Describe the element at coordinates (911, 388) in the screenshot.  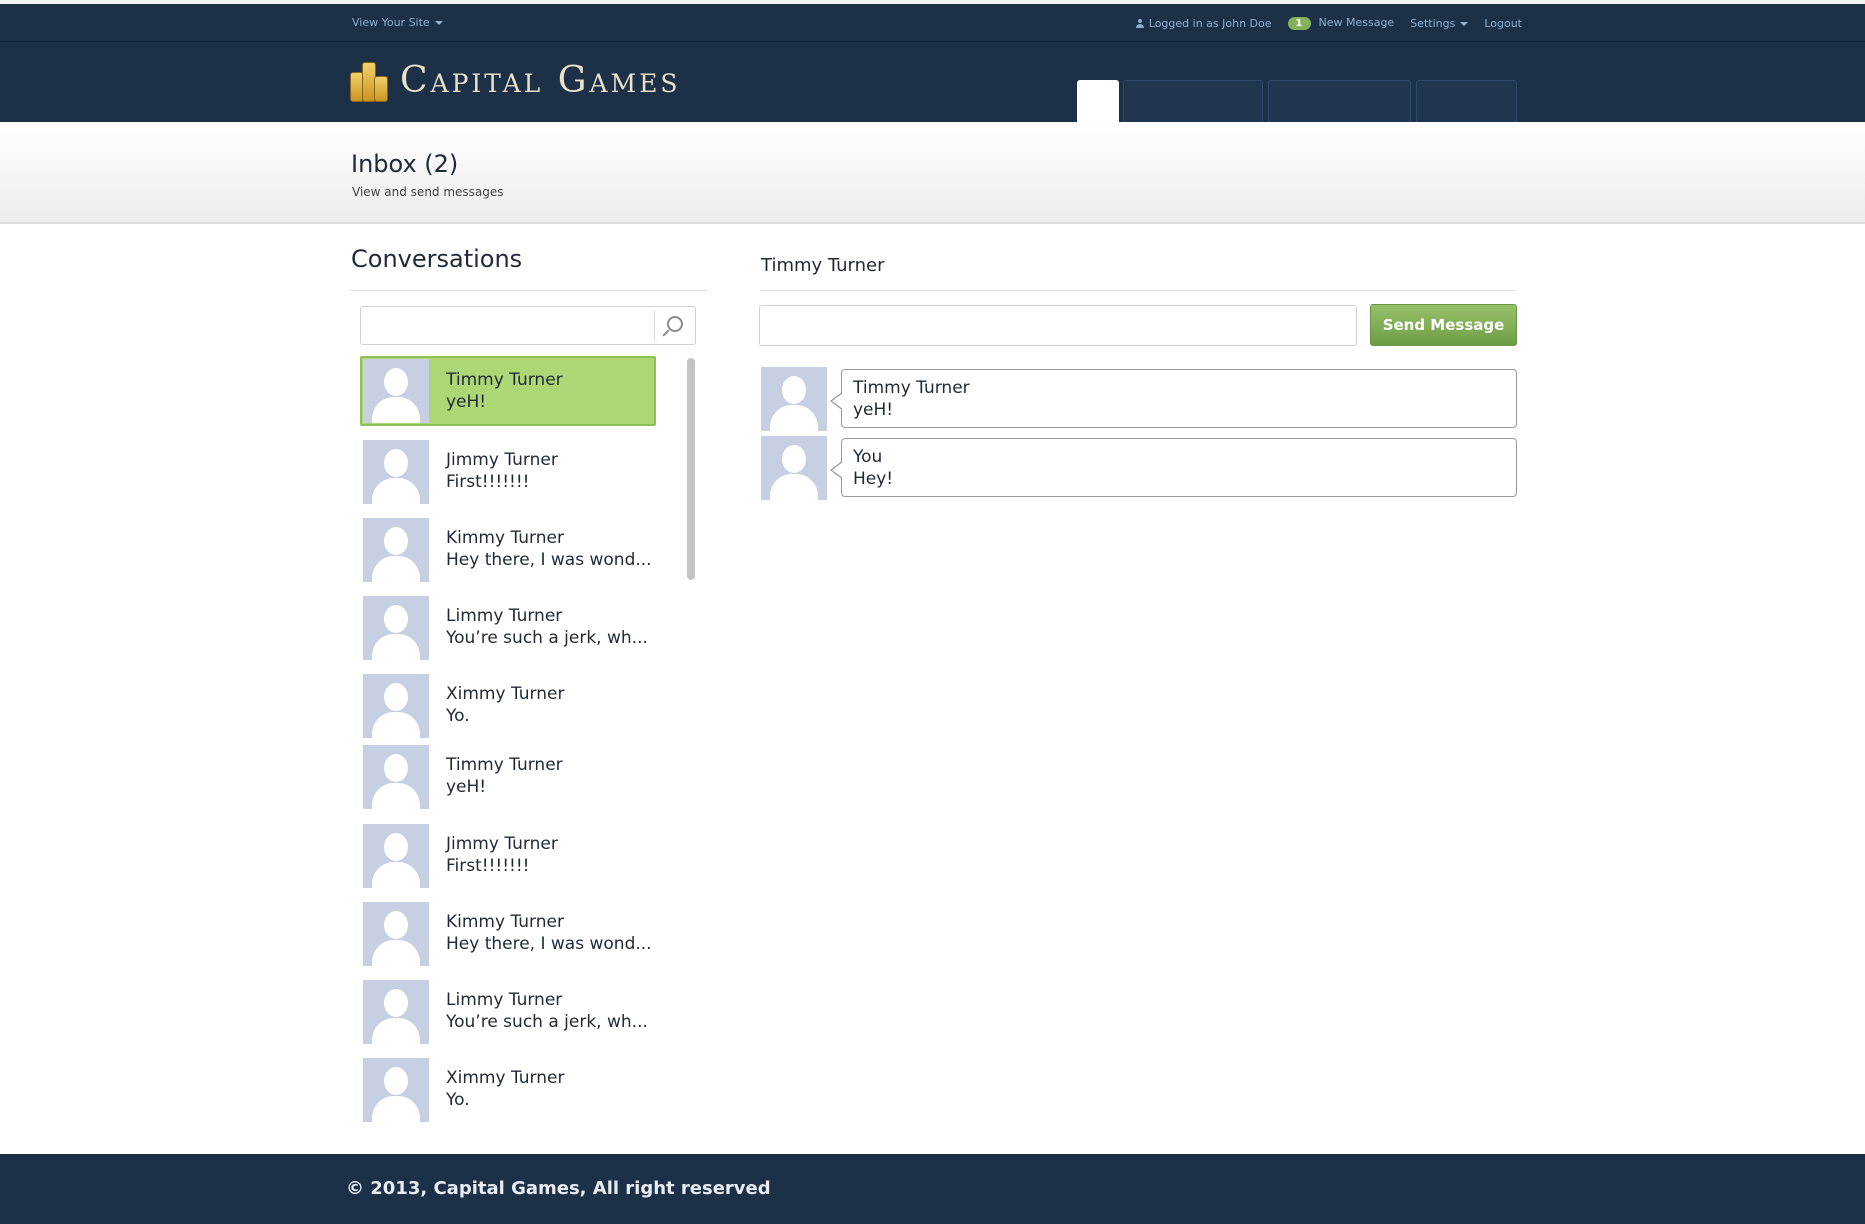
I see `message-sender: Timmy Turner` at that location.